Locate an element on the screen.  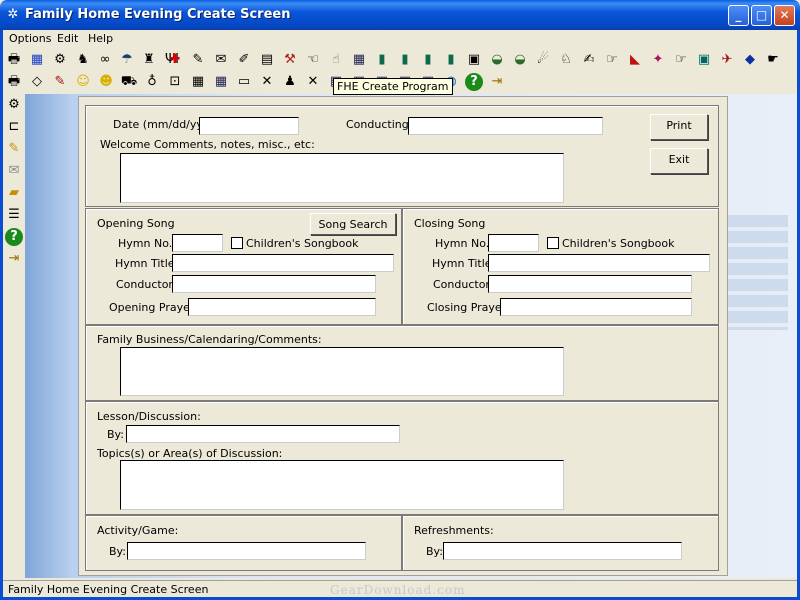
opening-conductor-field is located at coordinates (274, 284).